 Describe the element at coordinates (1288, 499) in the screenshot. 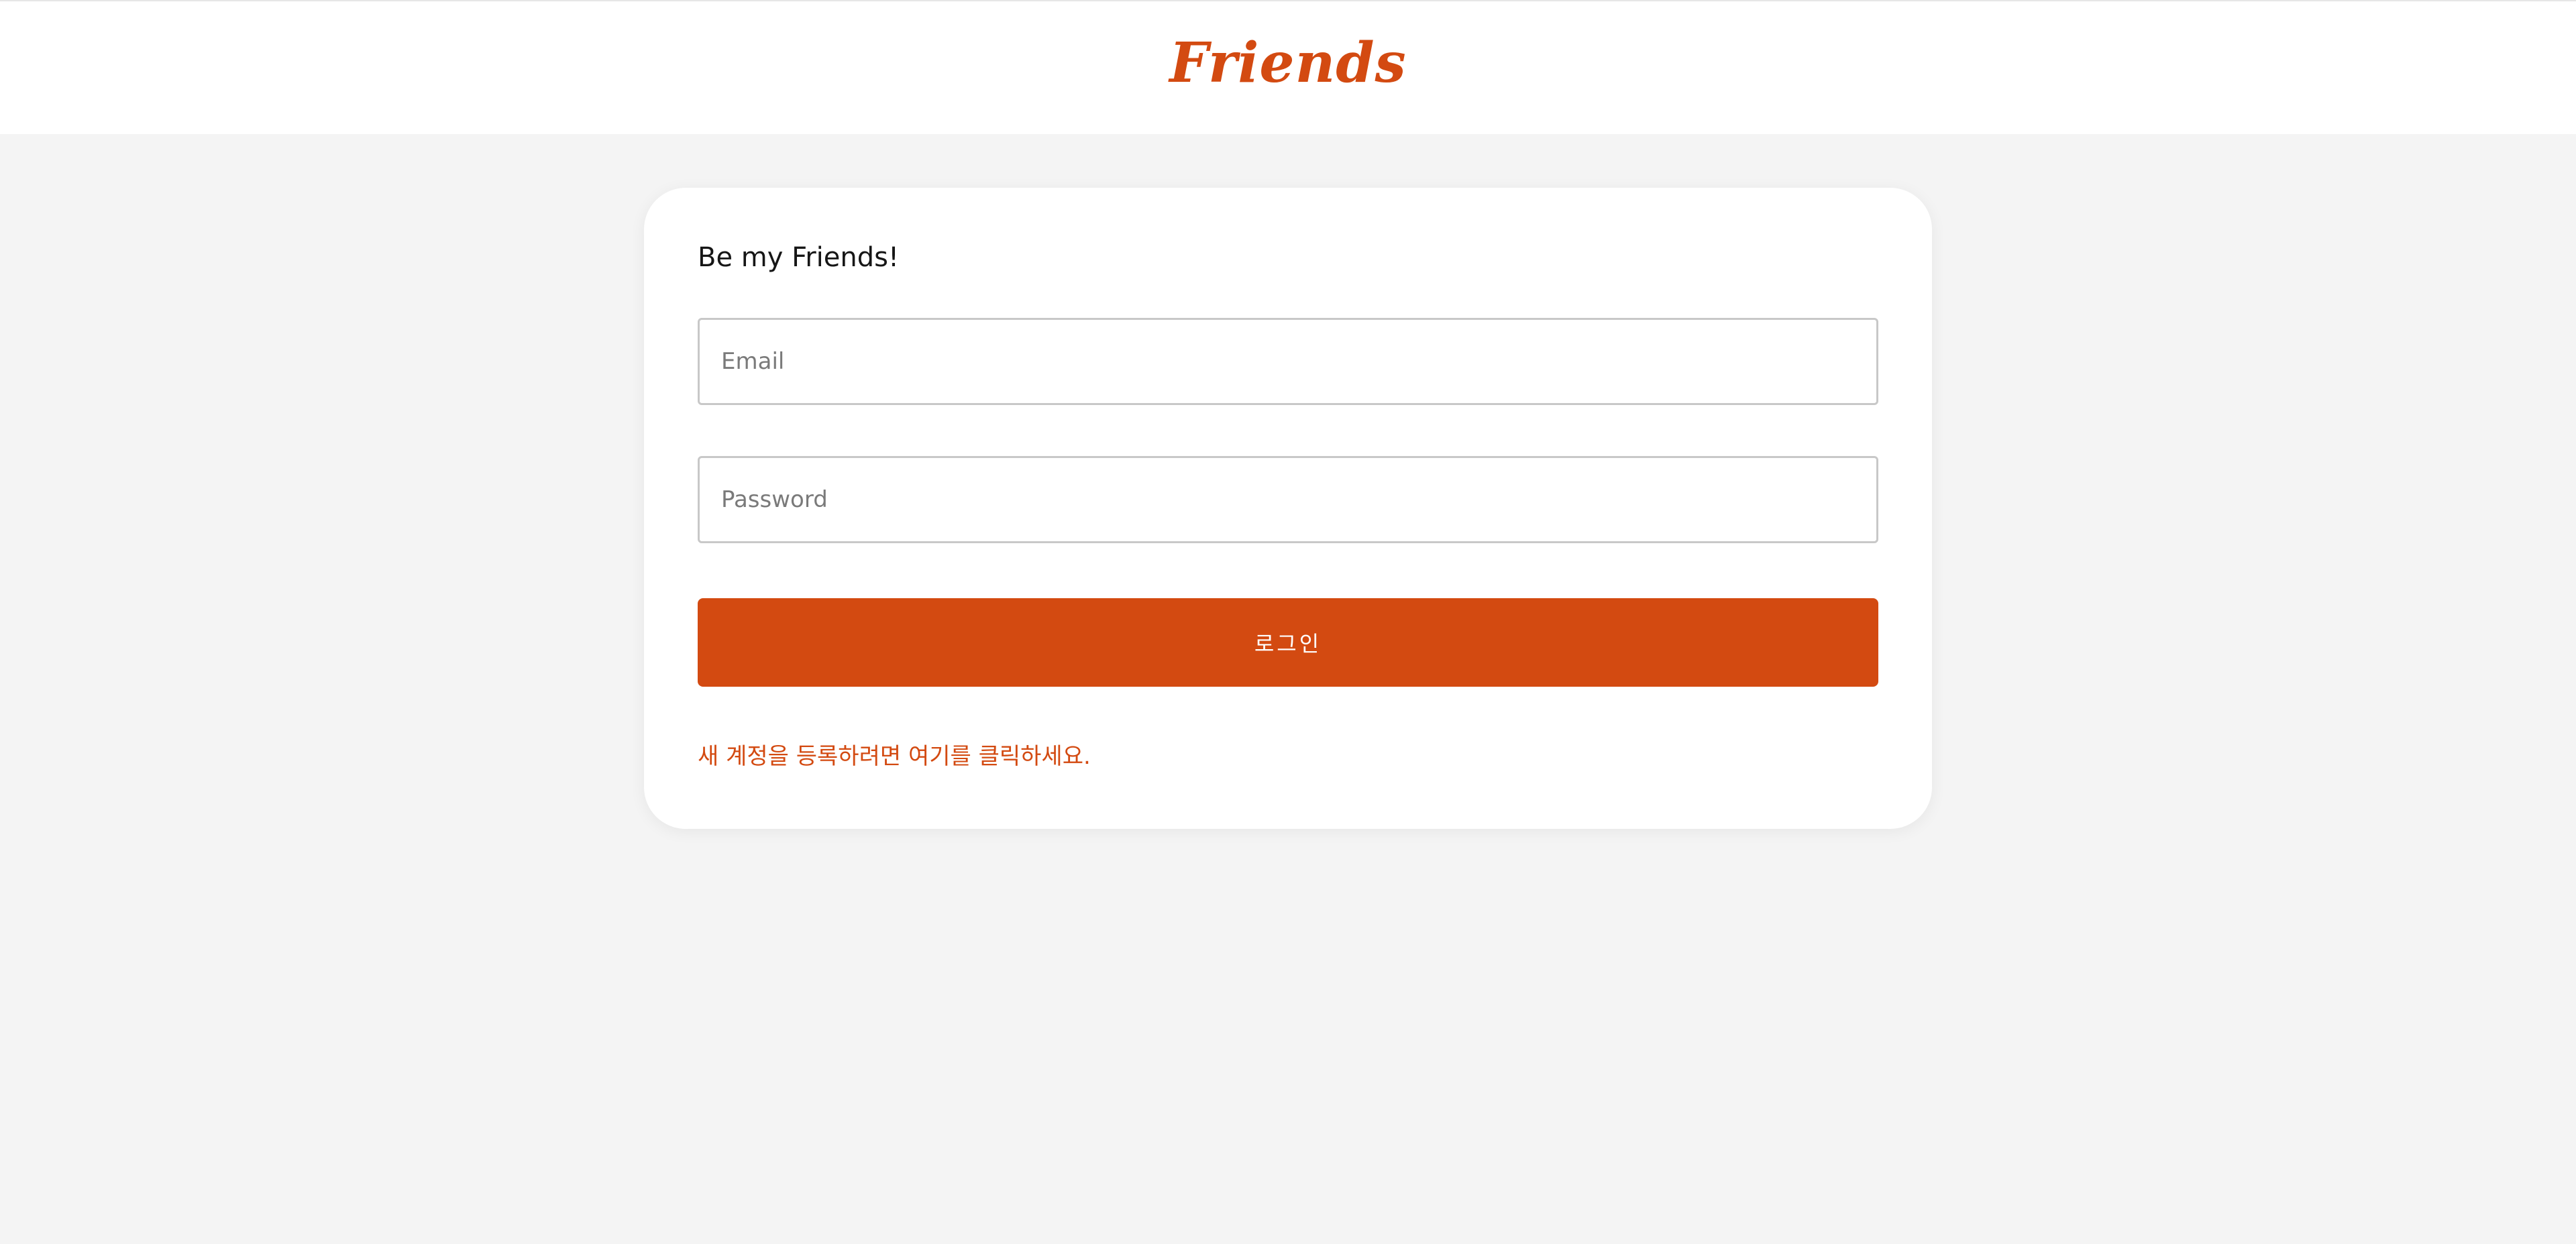

I see `password-input` at that location.